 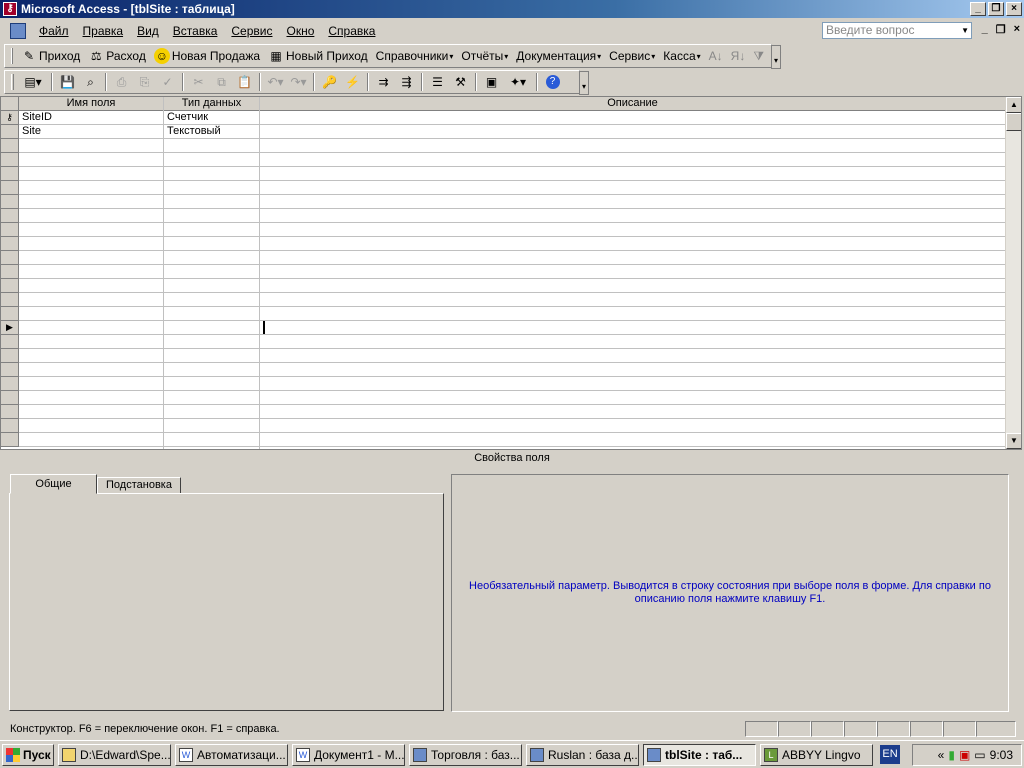 I want to click on sort-descending-icon: Я↓, so click(x=738, y=56).